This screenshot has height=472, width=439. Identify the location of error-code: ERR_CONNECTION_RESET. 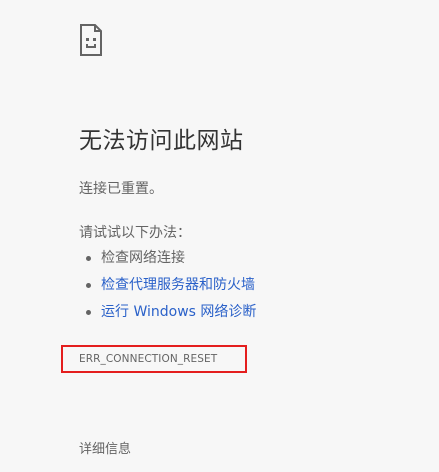
(148, 359).